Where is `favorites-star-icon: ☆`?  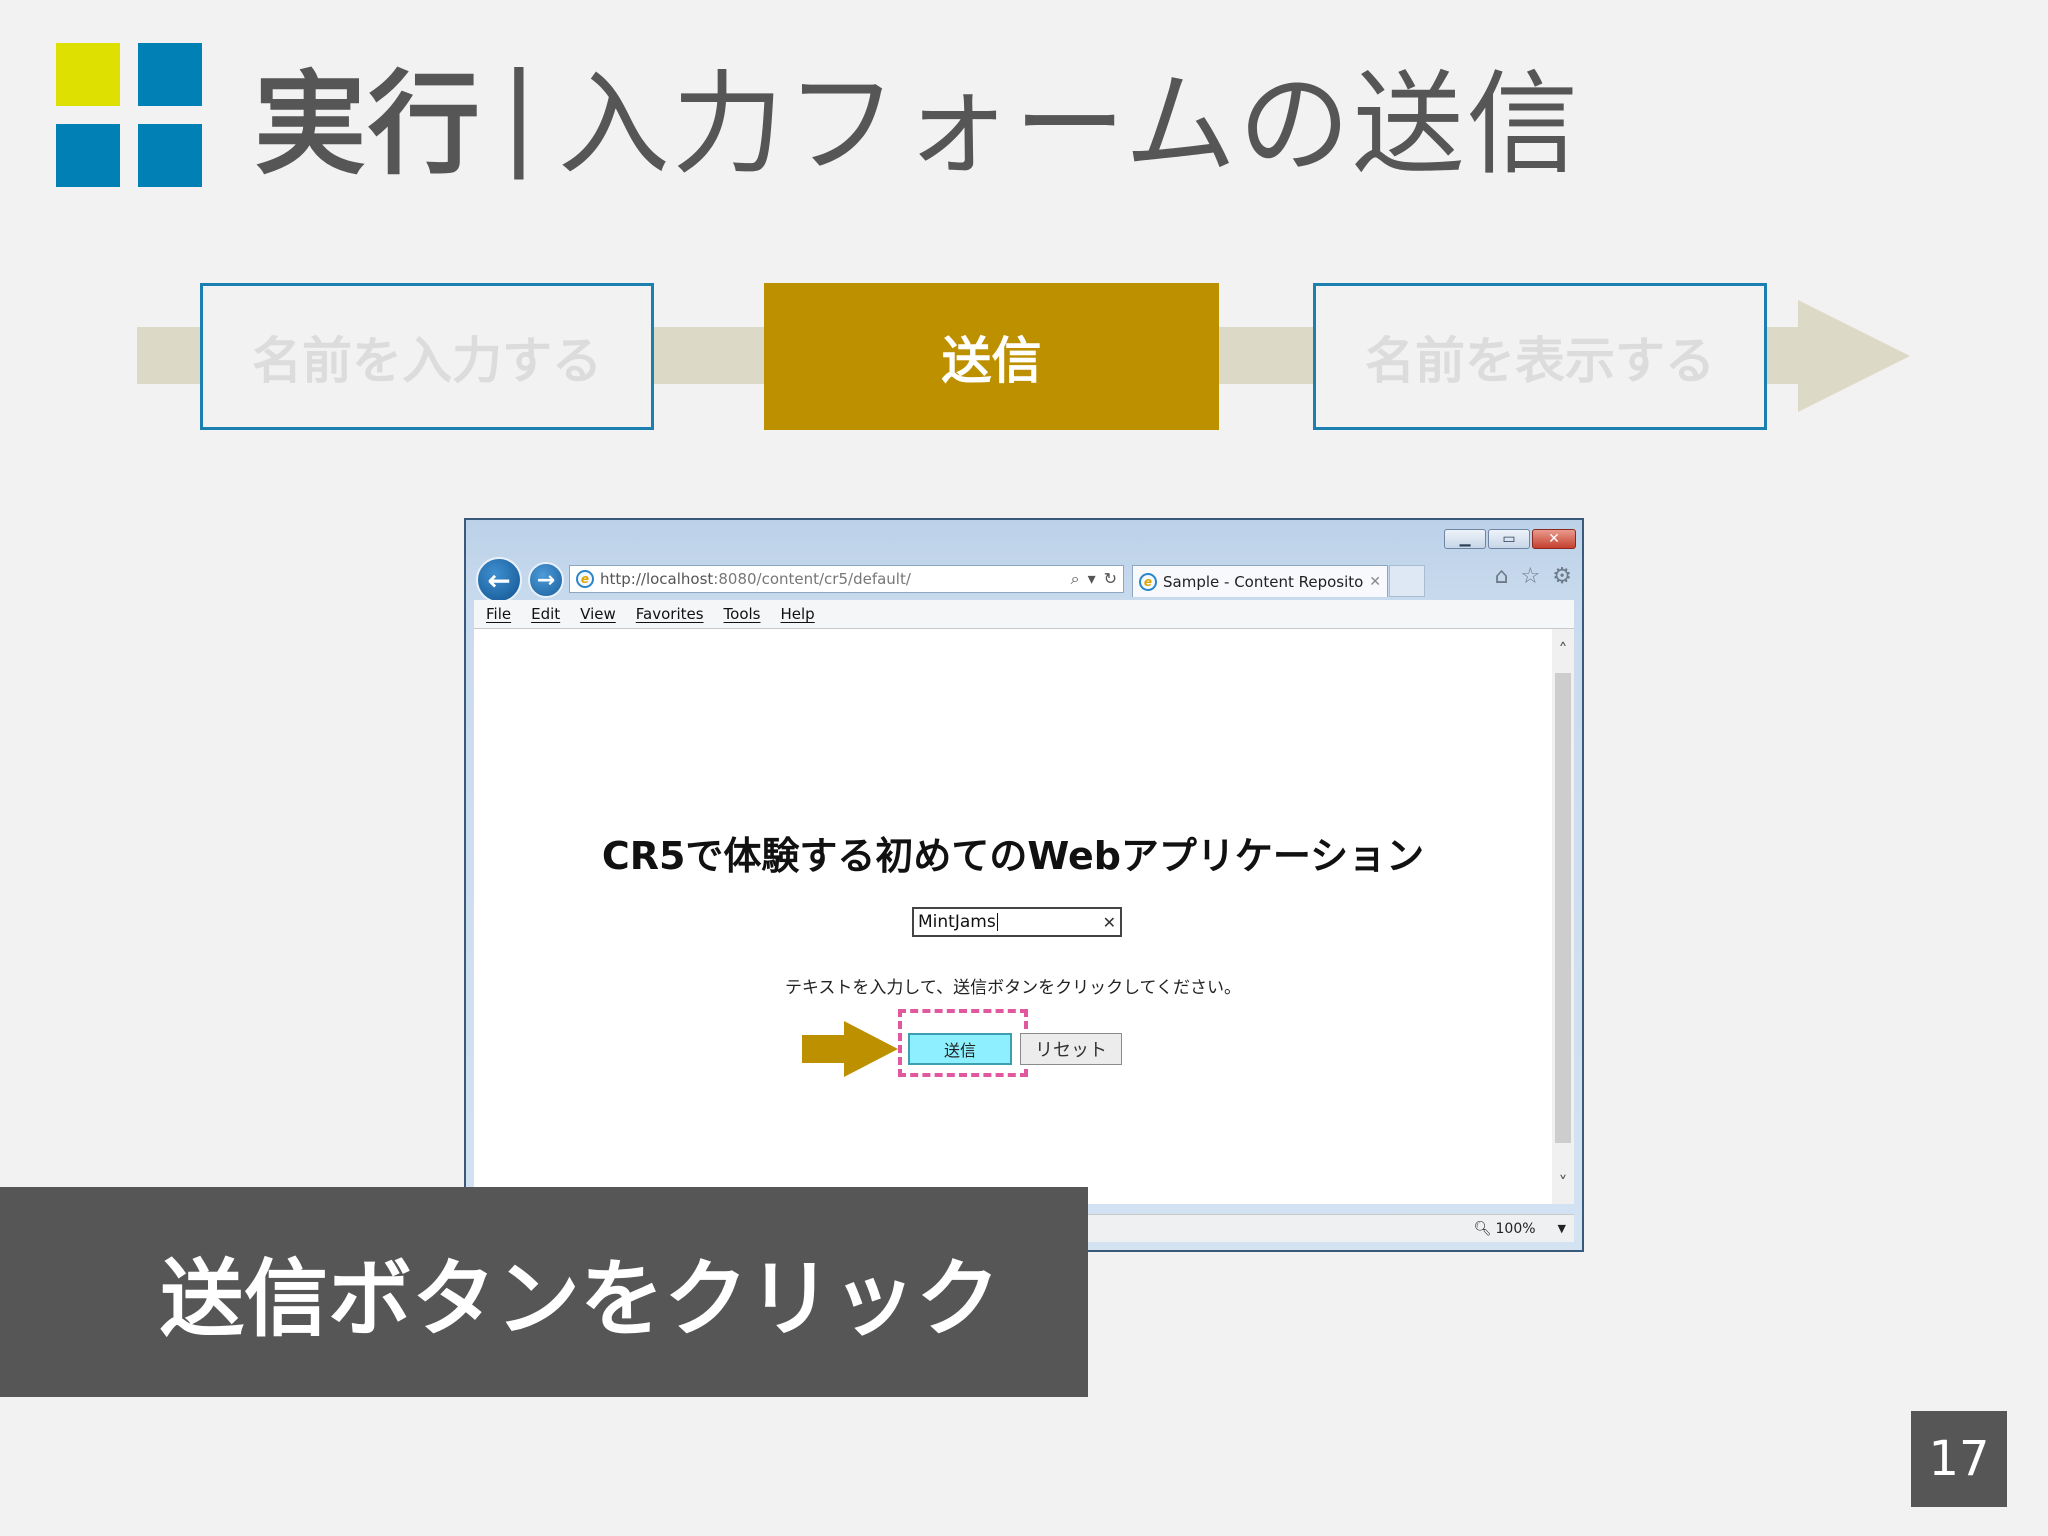
favorites-star-icon: ☆ is located at coordinates (1531, 576).